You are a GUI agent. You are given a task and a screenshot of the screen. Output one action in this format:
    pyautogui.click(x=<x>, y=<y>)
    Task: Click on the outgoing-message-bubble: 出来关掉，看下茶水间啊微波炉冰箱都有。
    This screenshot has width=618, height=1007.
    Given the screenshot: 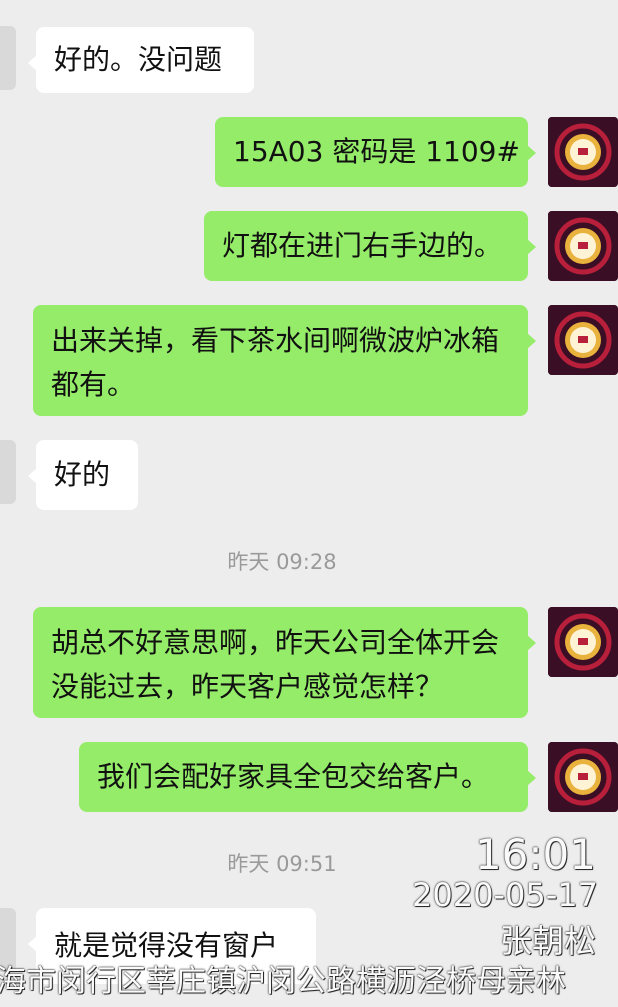 What is the action you would take?
    pyautogui.click(x=284, y=360)
    